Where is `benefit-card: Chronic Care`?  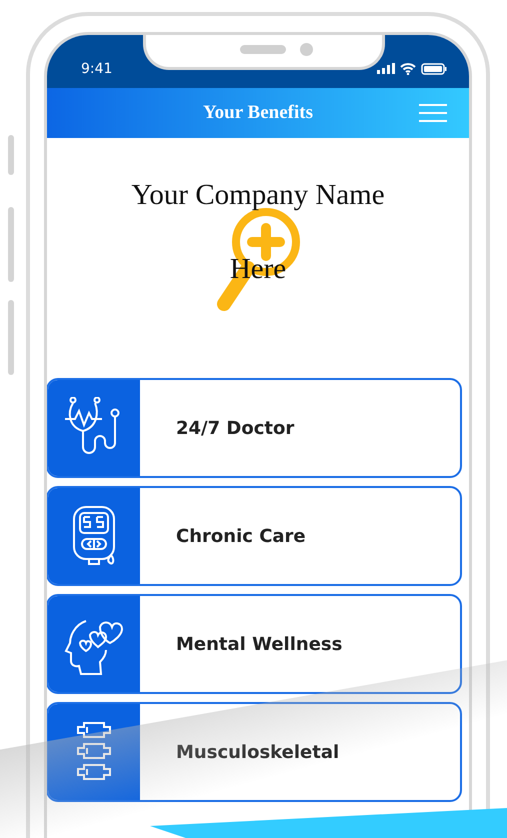
benefit-card: Chronic Care is located at coordinates (254, 536).